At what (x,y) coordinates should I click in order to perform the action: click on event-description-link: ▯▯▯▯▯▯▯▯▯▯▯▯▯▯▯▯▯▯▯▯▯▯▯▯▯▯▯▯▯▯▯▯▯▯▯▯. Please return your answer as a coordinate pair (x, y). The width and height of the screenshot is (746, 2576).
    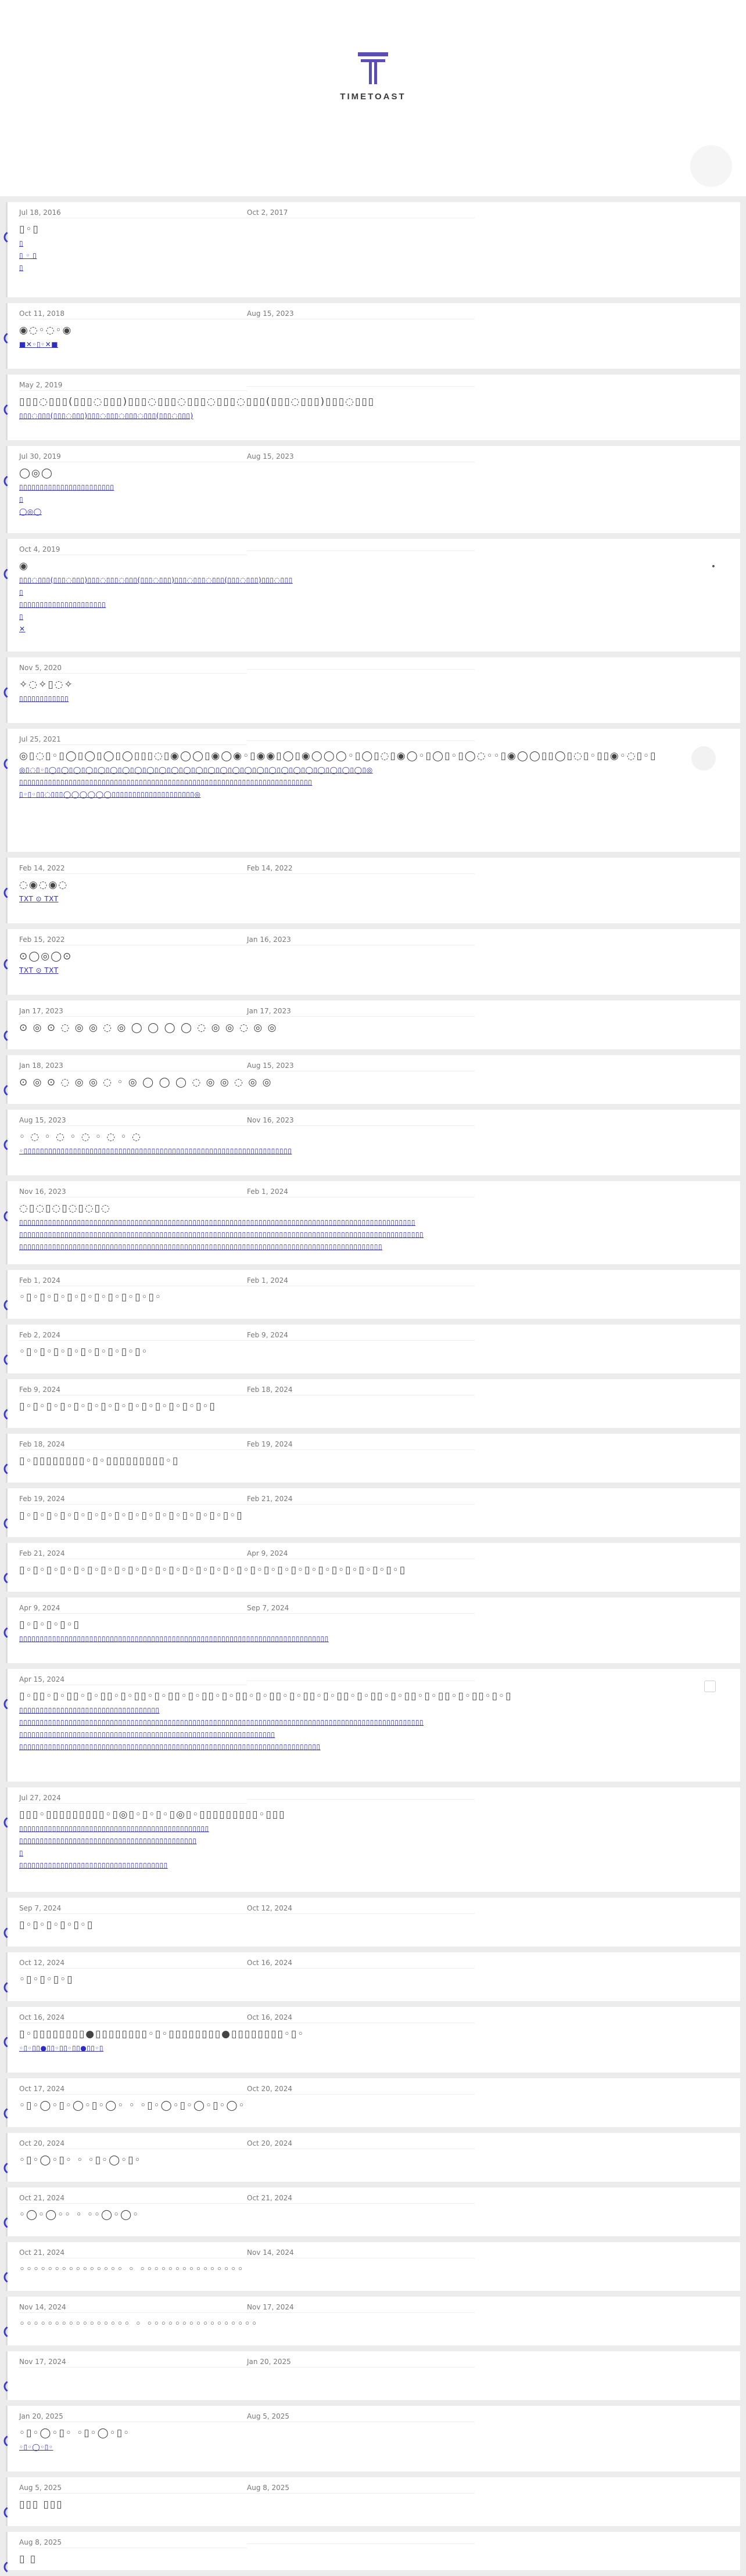
    Looking at the image, I should click on (375, 1865).